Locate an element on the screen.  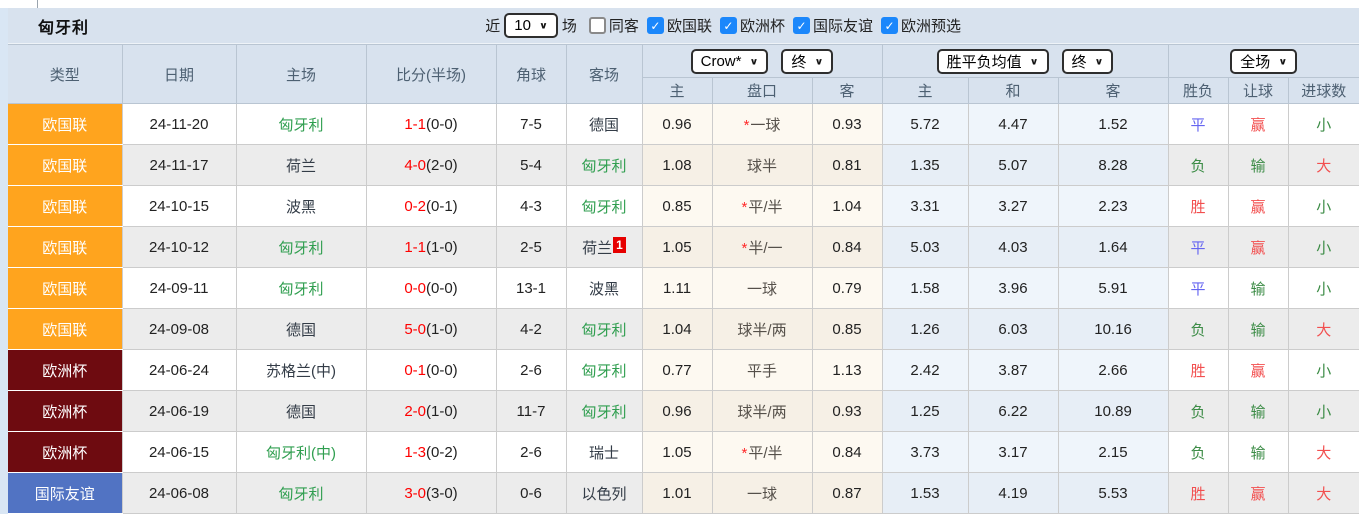
filter-label: 欧洲预选 is located at coordinates (931, 25).